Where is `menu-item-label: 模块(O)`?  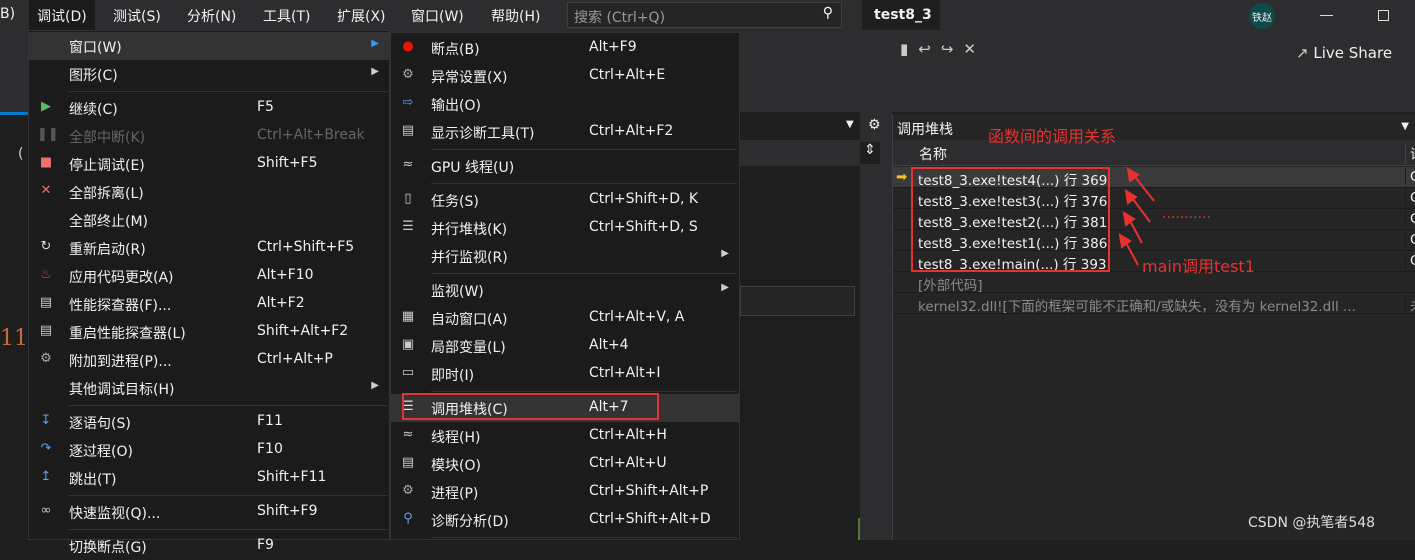
menu-item-label: 模块(O) is located at coordinates (456, 466).